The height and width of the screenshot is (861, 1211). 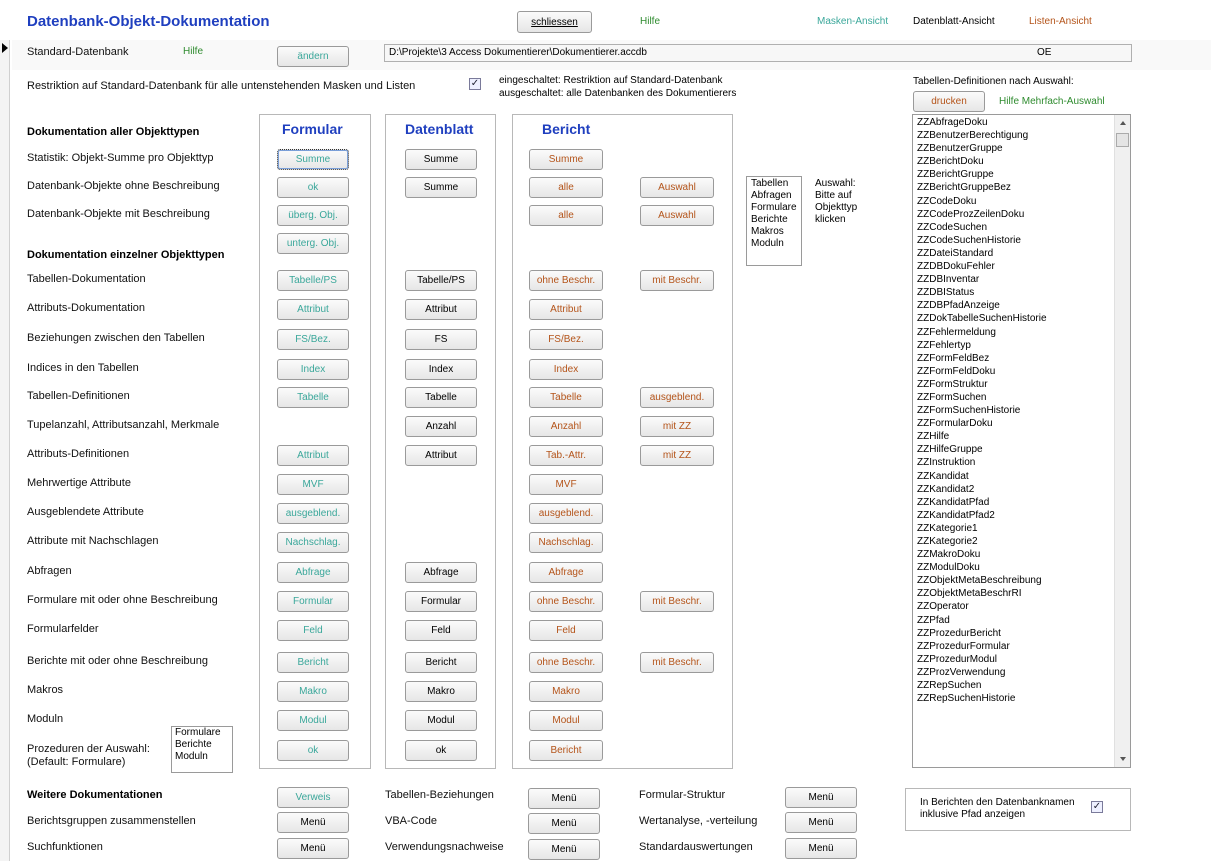 I want to click on table-list-item: ZZObjektMetaBeschreibung, so click(x=1014, y=580).